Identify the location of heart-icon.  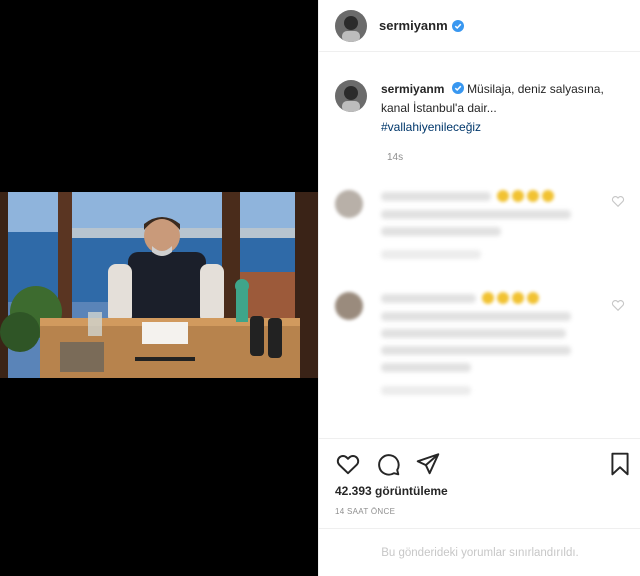
(348, 464).